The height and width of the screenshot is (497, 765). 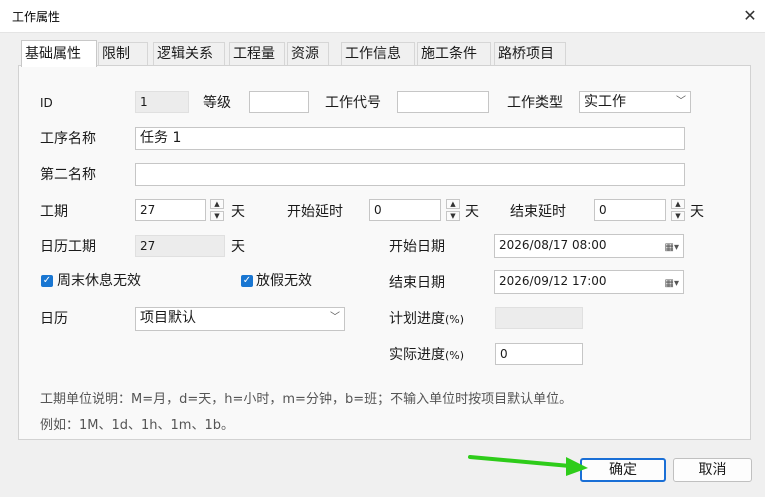 I want to click on calendar-duration-unit: 天, so click(x=238, y=247).